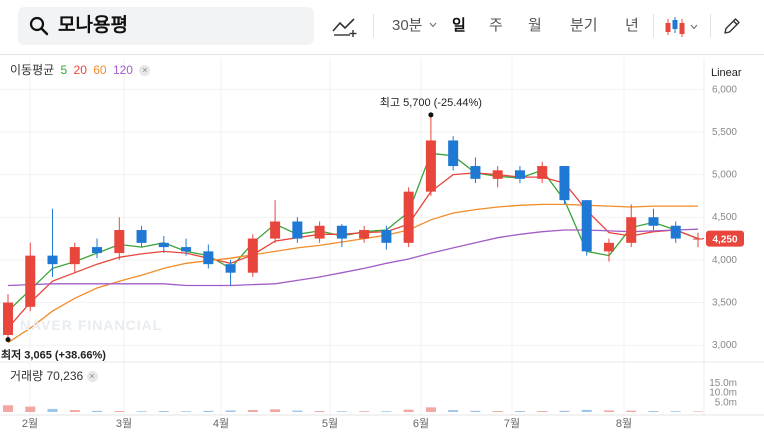 The height and width of the screenshot is (433, 764). I want to click on pencil-icon, so click(732, 26).